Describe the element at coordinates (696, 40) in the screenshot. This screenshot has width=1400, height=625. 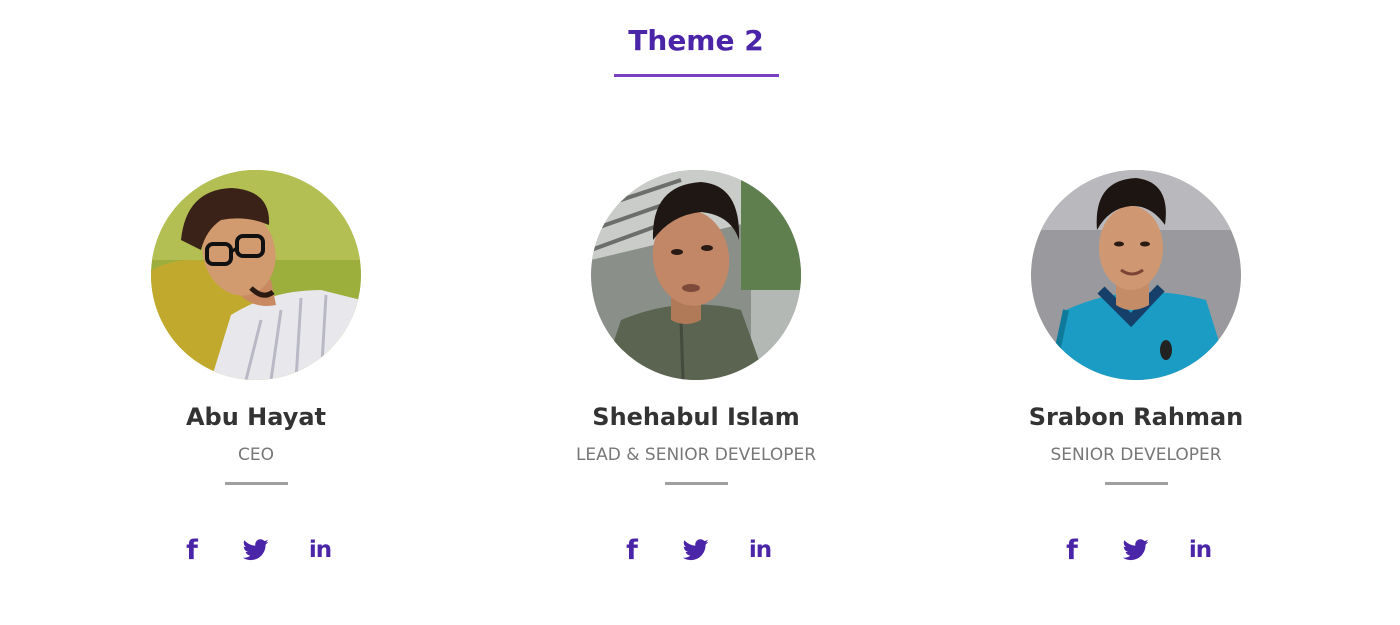
I see `section-title: Theme 2` at that location.